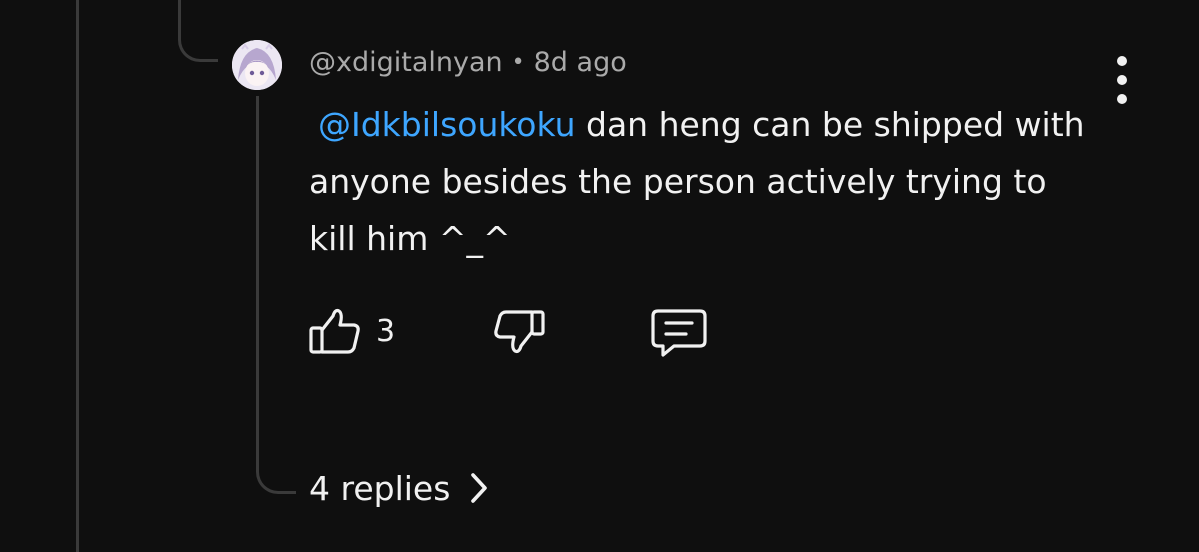 The width and height of the screenshot is (1199, 552). What do you see at coordinates (380, 488) in the screenshot?
I see `replies-label: 4 replies` at bounding box center [380, 488].